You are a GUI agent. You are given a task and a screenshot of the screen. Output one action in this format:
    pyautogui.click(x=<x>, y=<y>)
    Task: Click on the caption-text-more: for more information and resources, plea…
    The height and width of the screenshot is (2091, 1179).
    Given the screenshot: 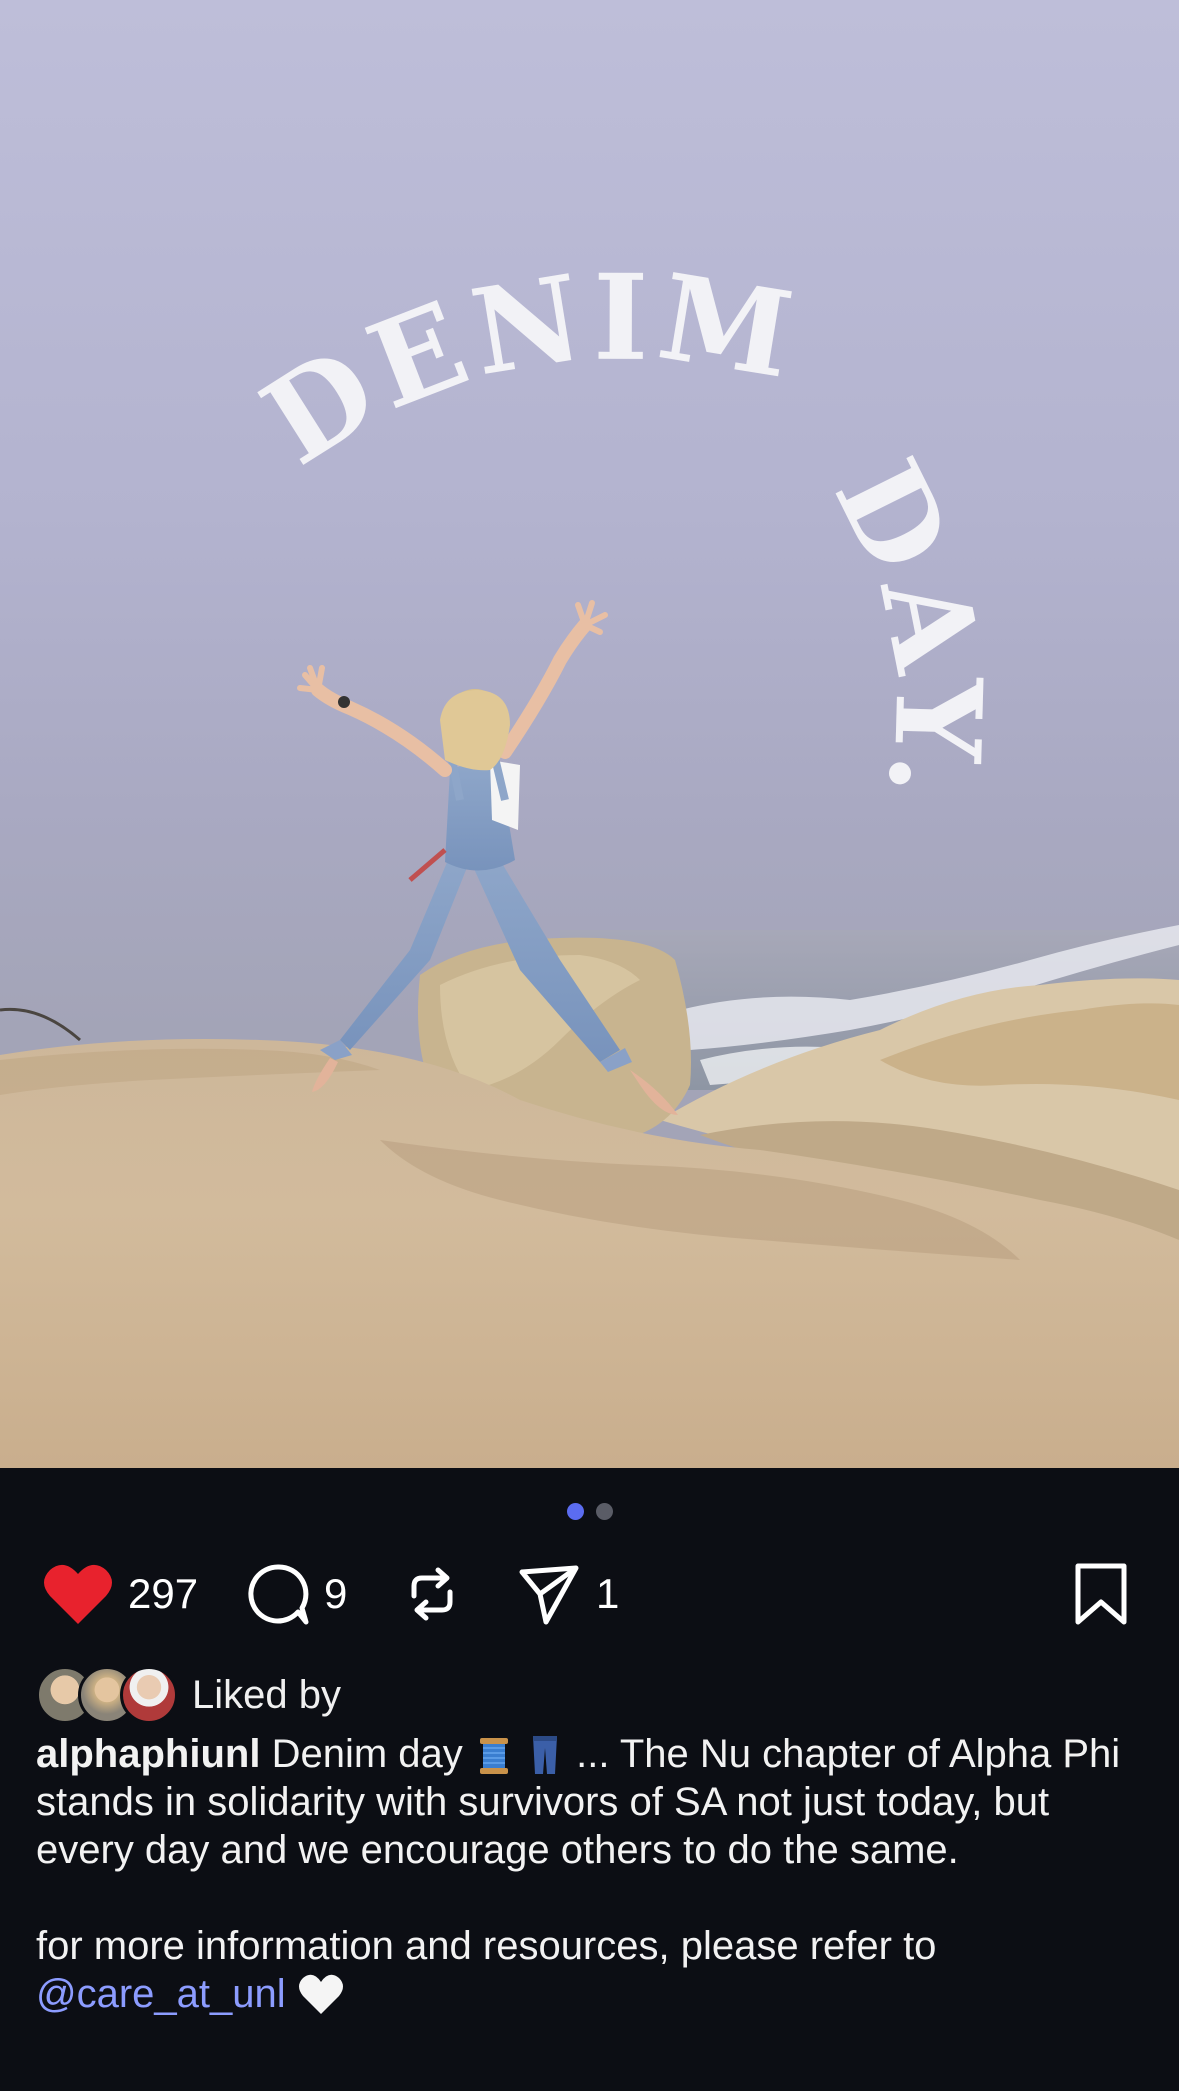 What is the action you would take?
    pyautogui.click(x=486, y=1946)
    